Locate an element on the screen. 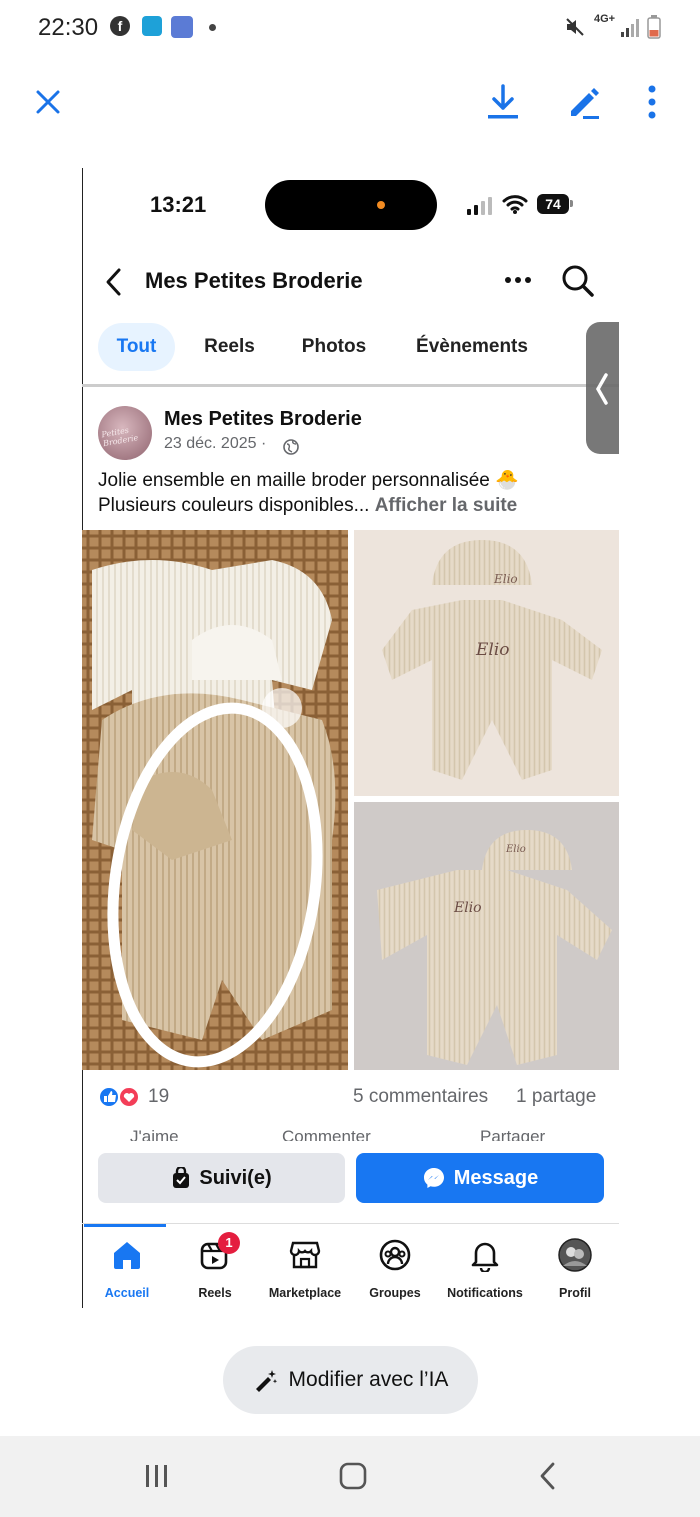 The width and height of the screenshot is (700, 1517). globe-icon is located at coordinates (291, 447).